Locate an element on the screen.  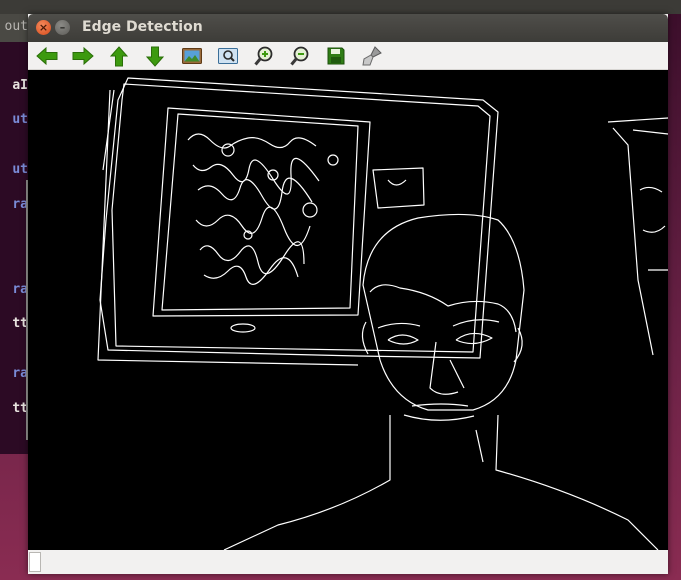
save-button is located at coordinates (336, 56).